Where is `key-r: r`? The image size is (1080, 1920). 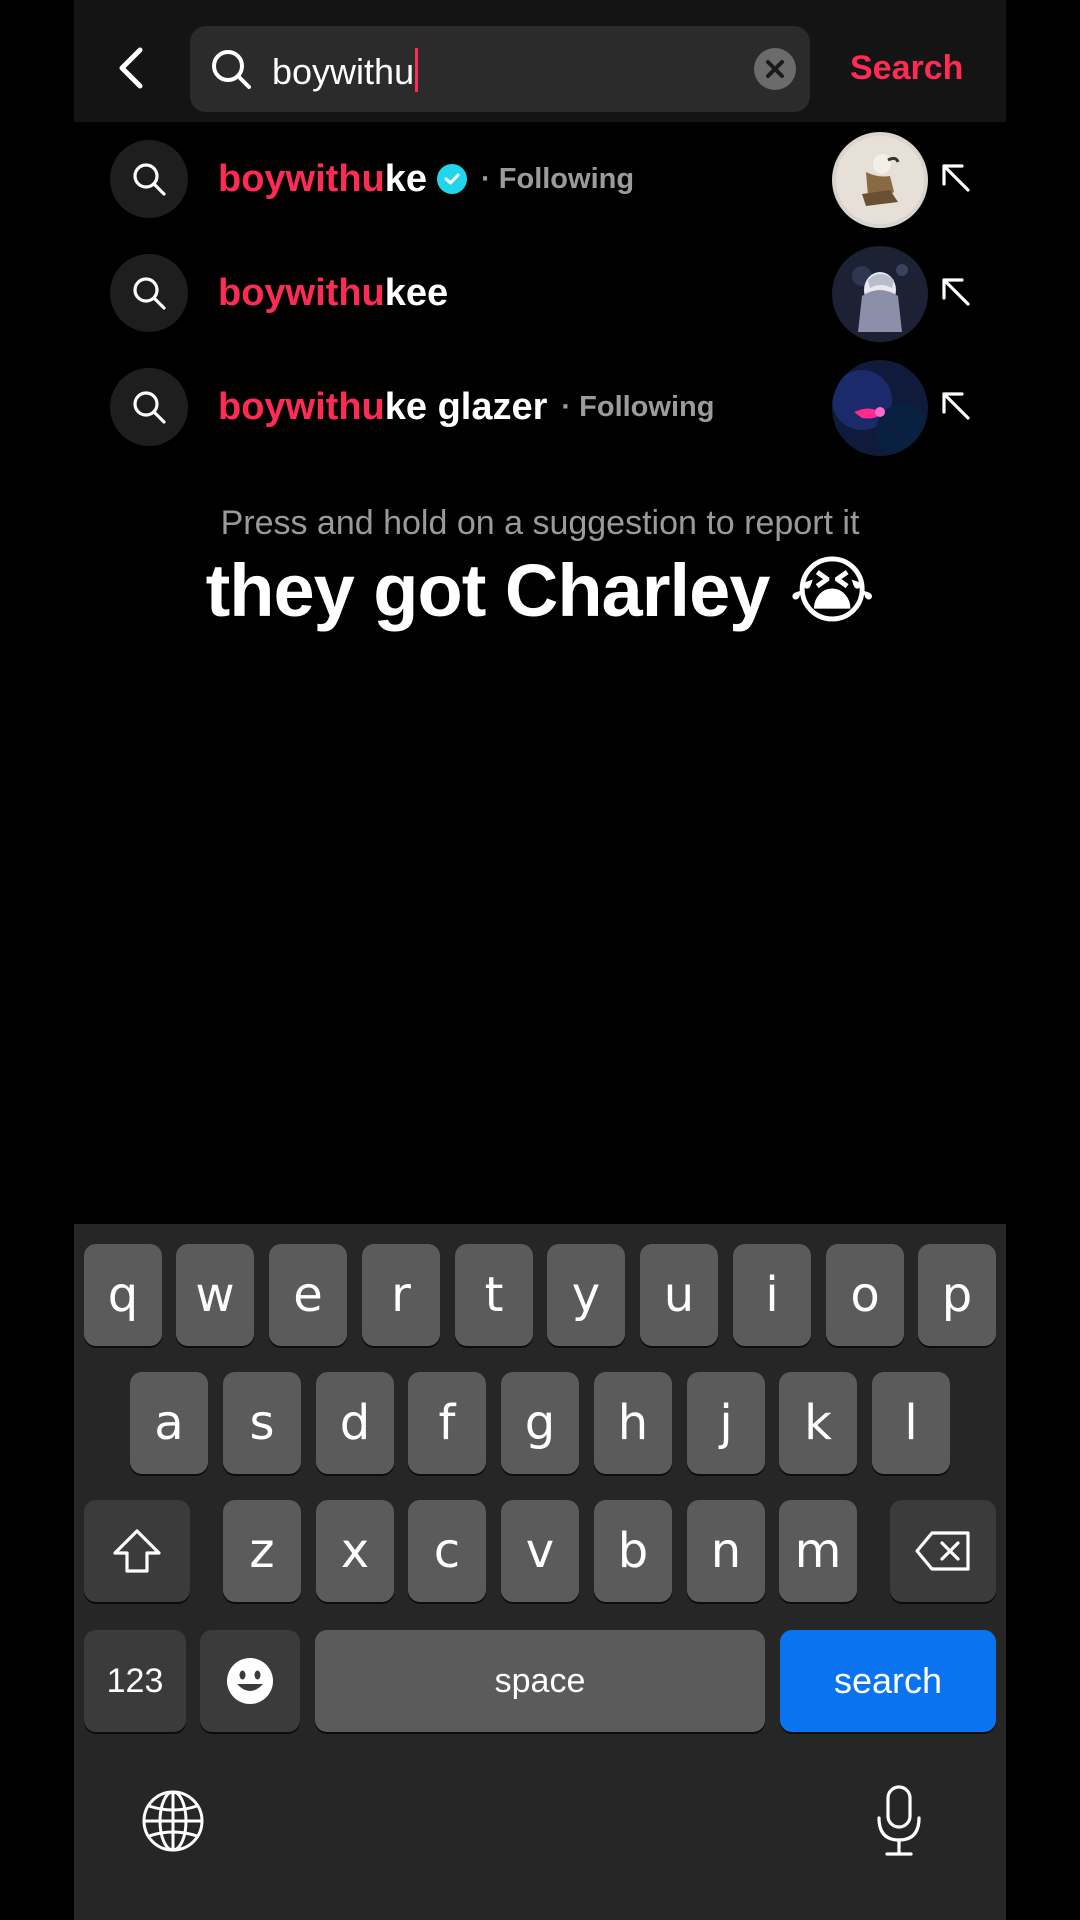 key-r: r is located at coordinates (401, 1295).